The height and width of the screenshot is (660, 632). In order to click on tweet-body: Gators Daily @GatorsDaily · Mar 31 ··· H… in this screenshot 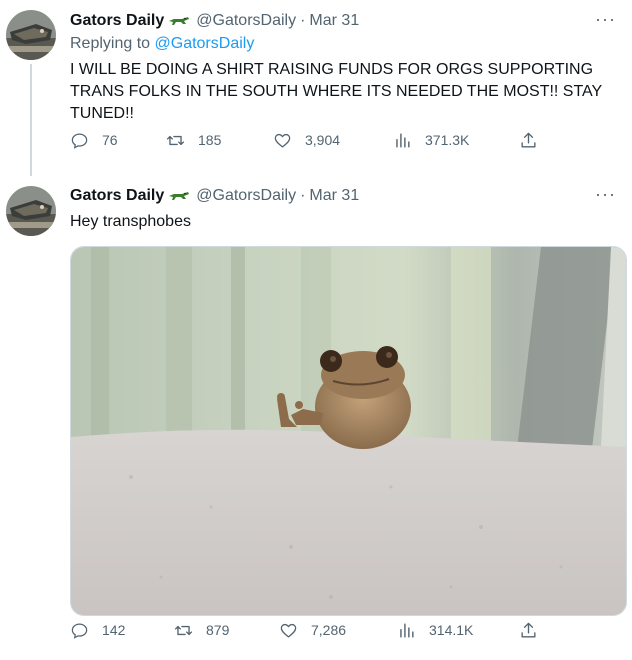, I will do `click(346, 209)`.